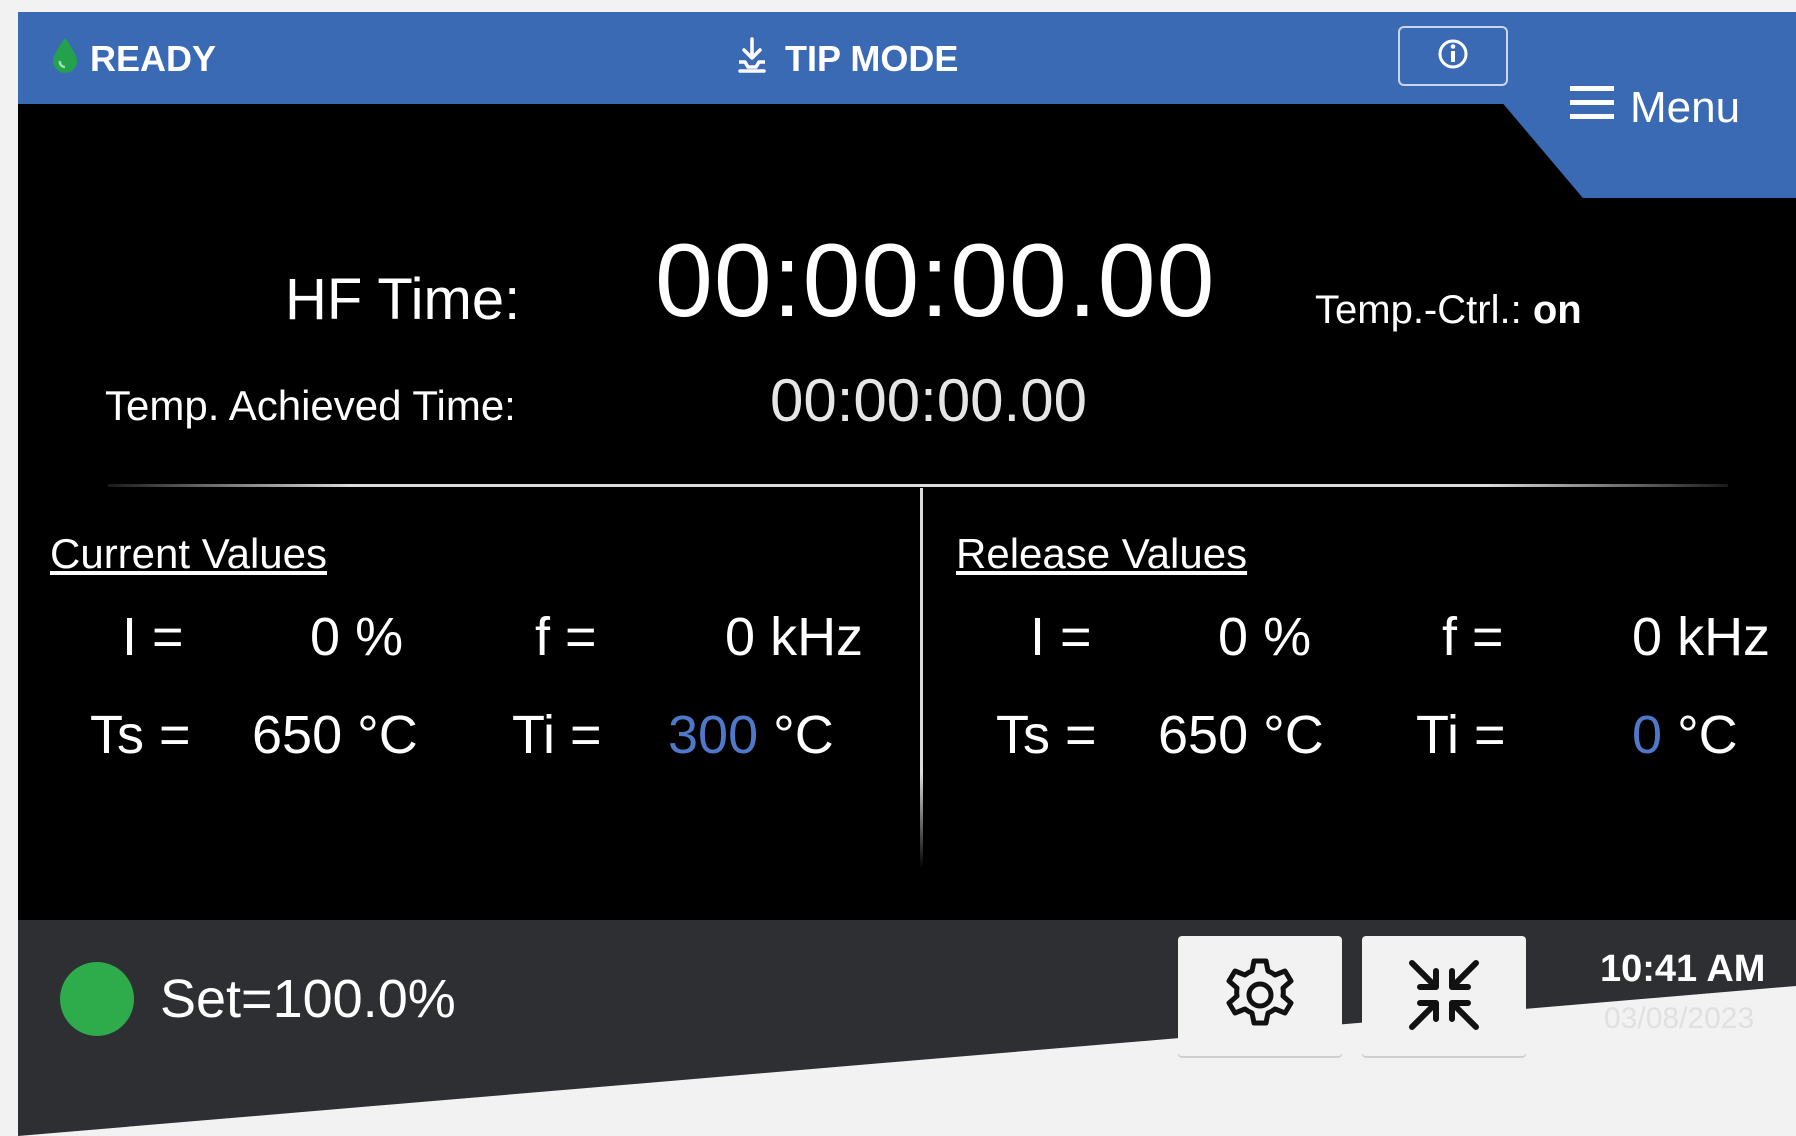 This screenshot has width=1796, height=1136. What do you see at coordinates (153, 637) in the screenshot?
I see `current-i-label: I =` at bounding box center [153, 637].